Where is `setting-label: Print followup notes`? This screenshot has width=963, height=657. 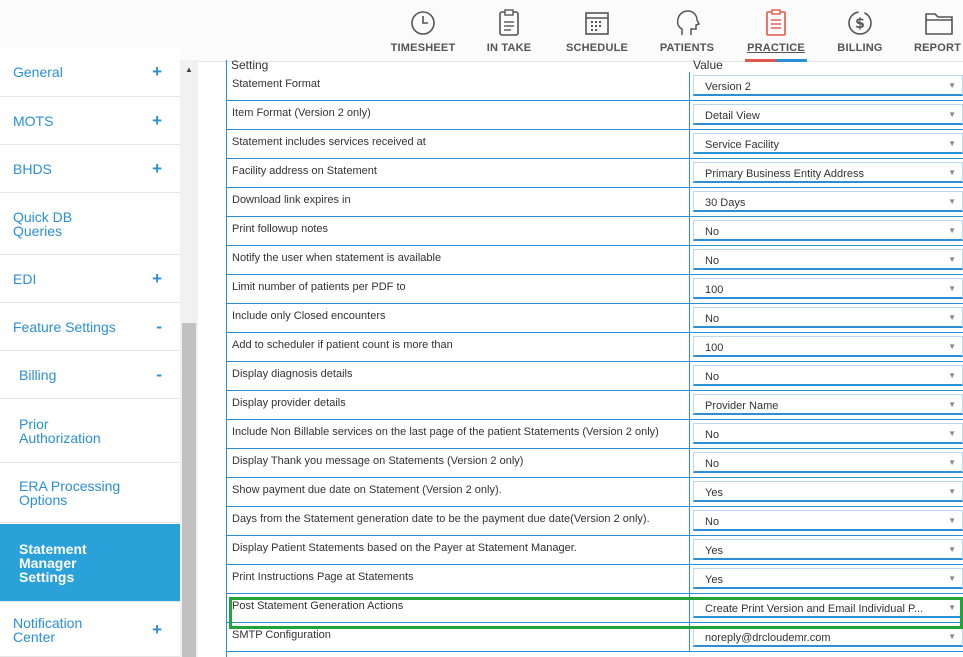 setting-label: Print followup notes is located at coordinates (458, 231).